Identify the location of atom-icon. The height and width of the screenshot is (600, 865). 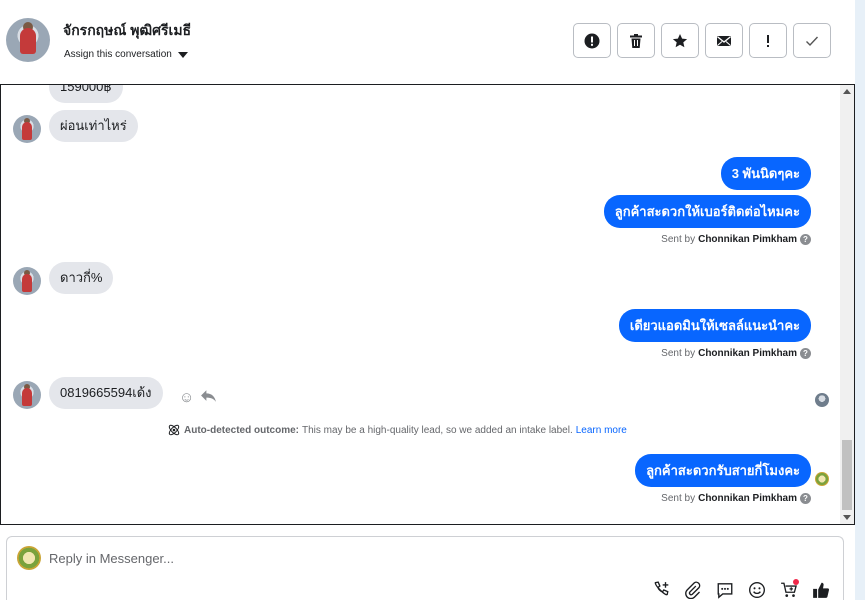
(174, 430).